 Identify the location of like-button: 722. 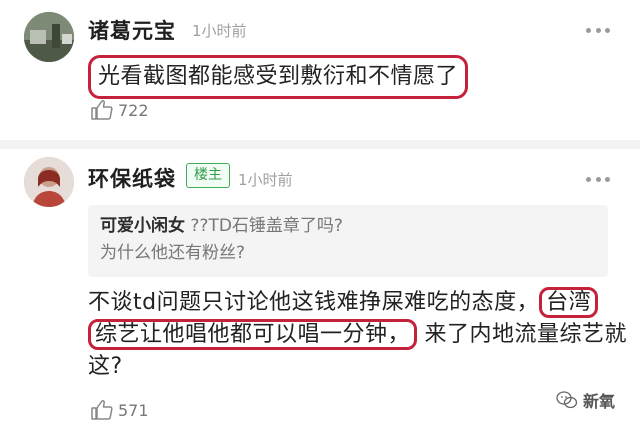
(119, 110).